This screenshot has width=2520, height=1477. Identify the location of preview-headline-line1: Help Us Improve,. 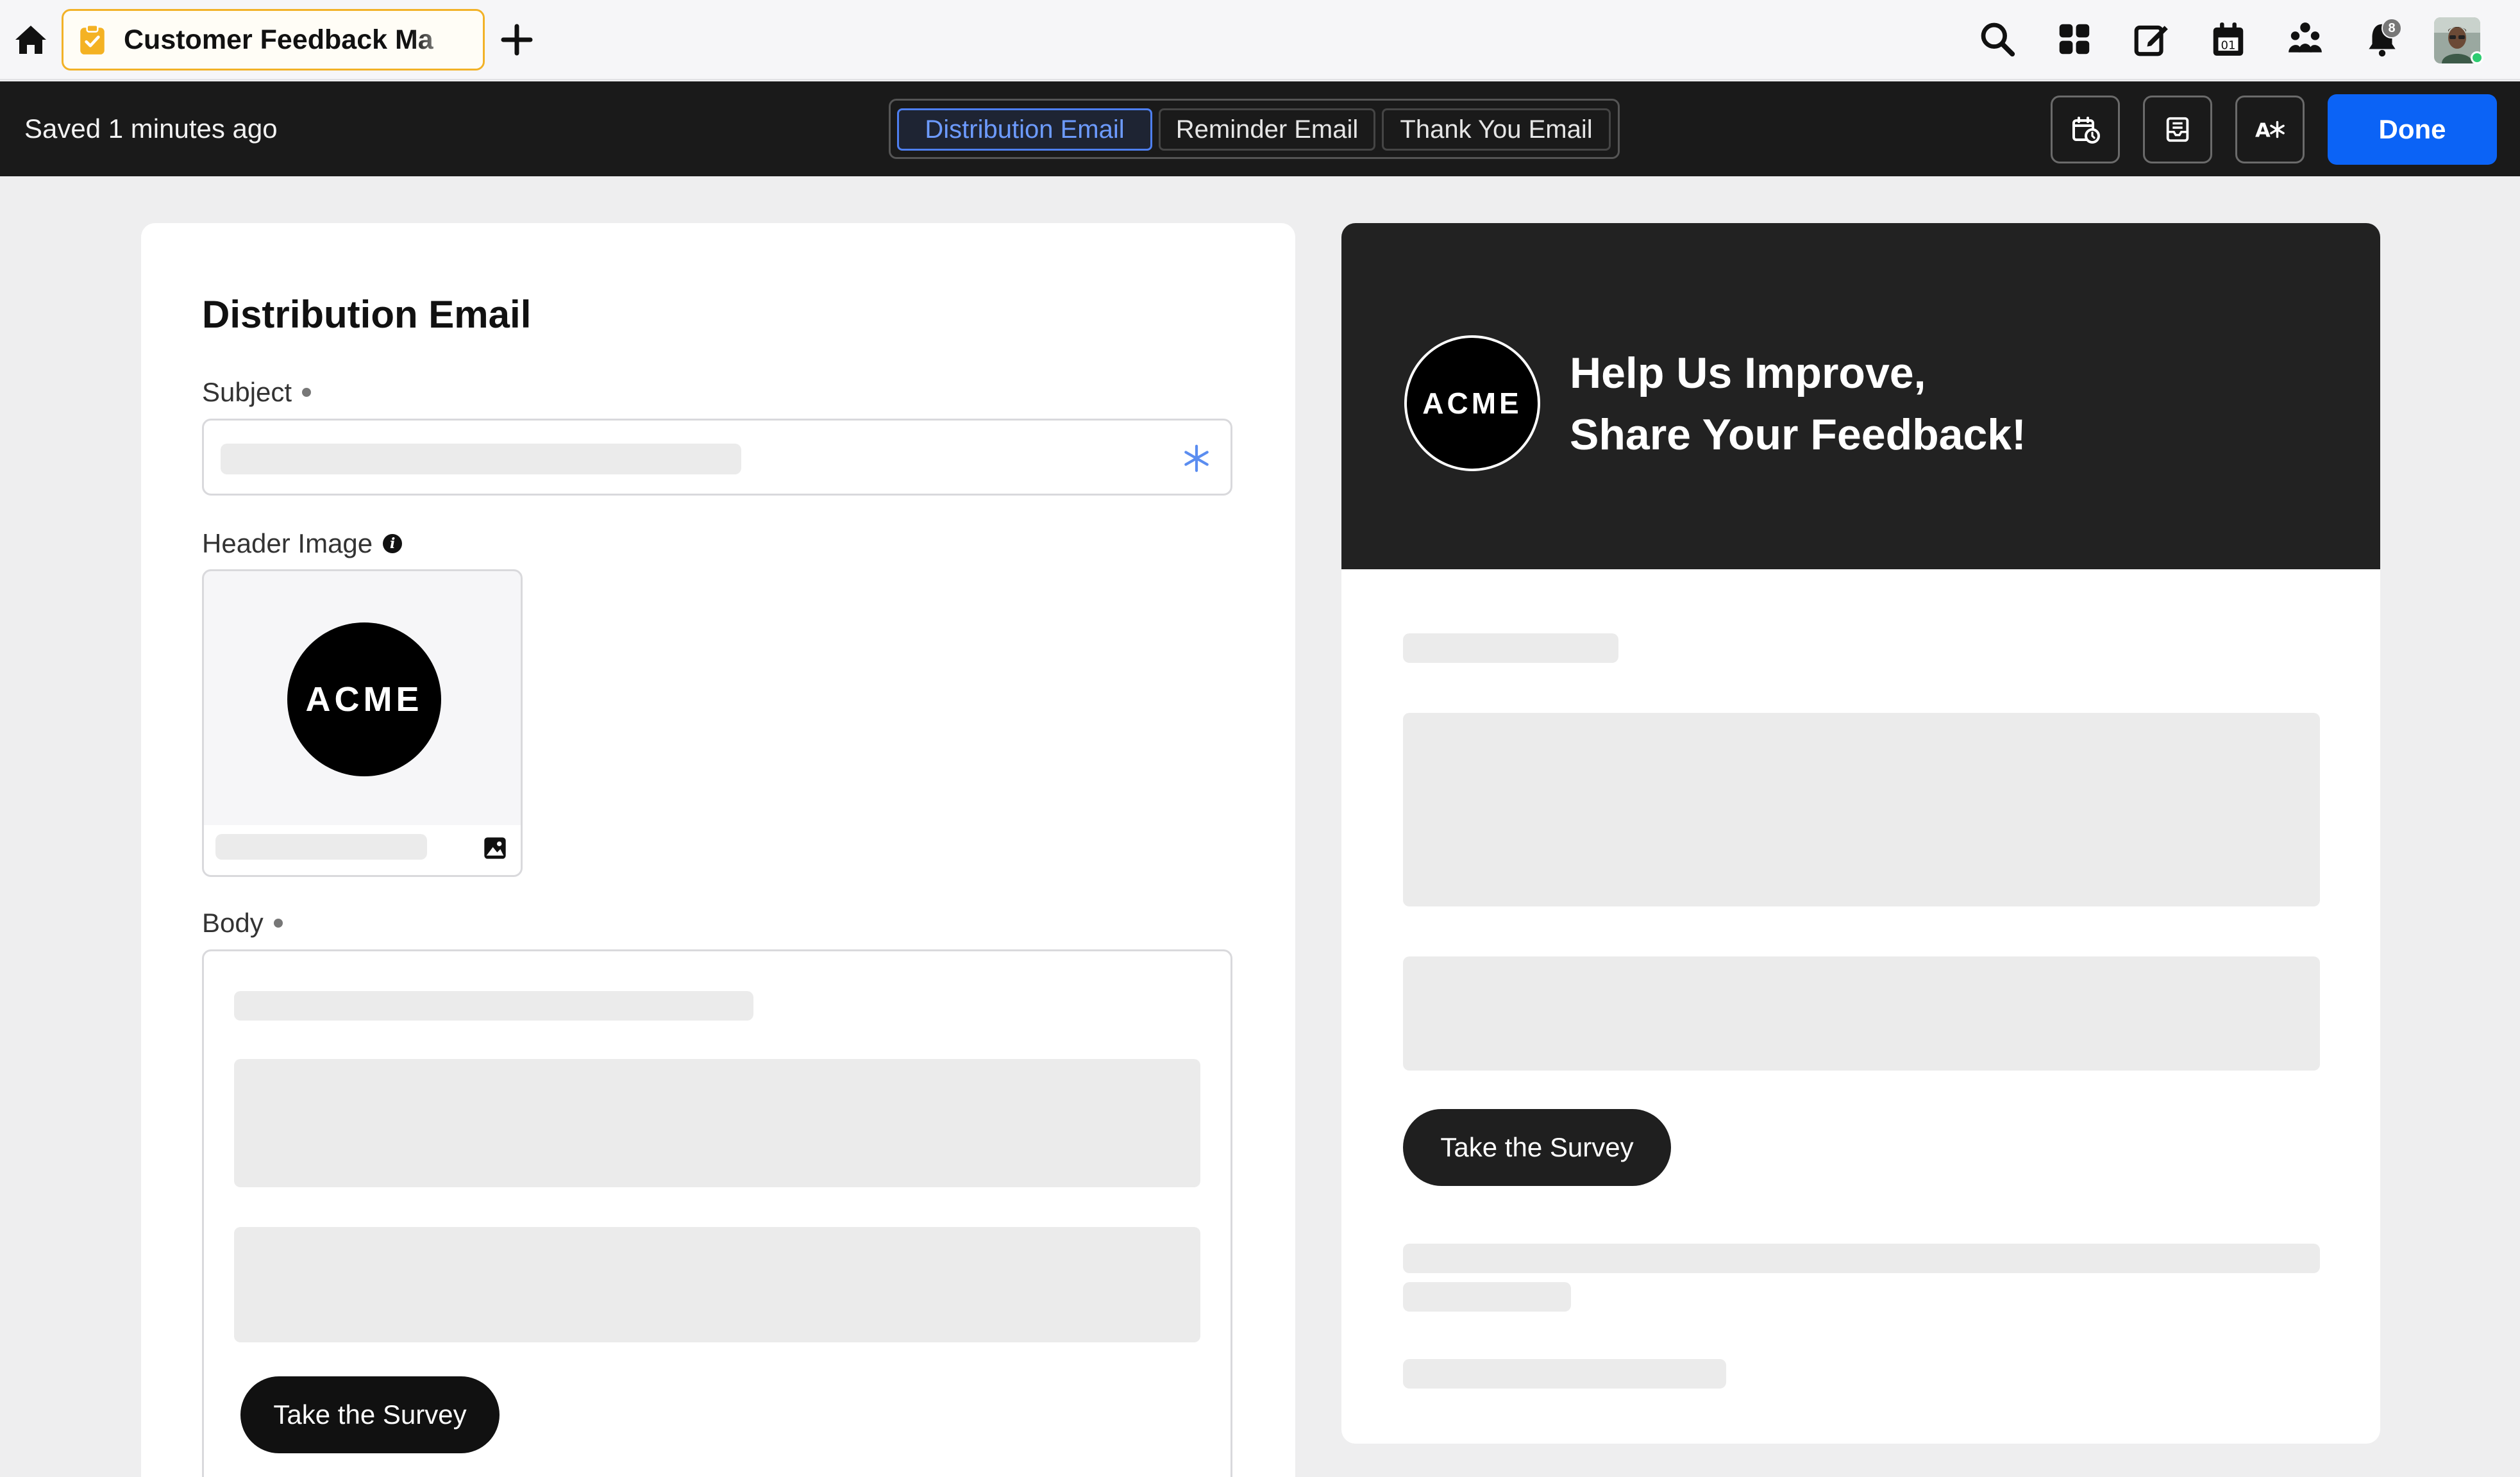
(1748, 373).